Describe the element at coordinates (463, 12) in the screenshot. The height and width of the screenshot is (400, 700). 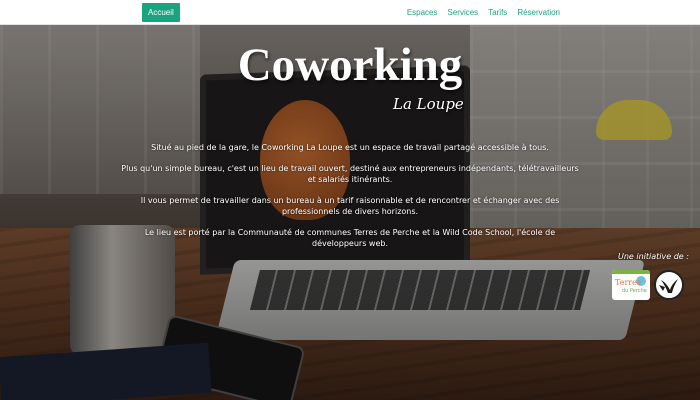
I see `nav-link-services: Services` at that location.